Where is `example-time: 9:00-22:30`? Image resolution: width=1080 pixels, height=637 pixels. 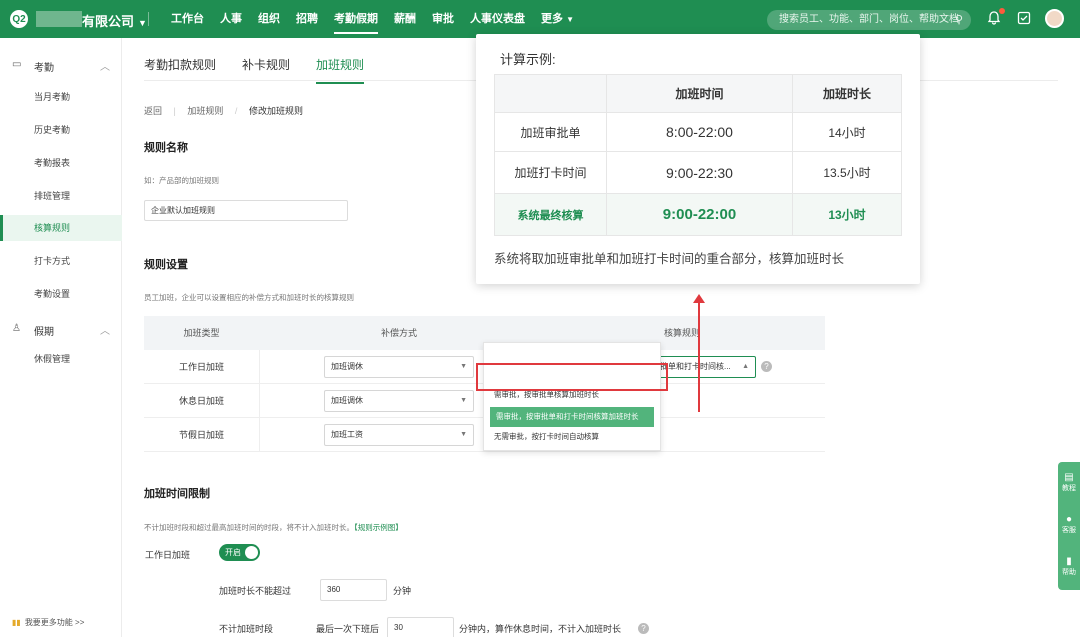
example-time: 9:00-22:30 is located at coordinates (699, 172).